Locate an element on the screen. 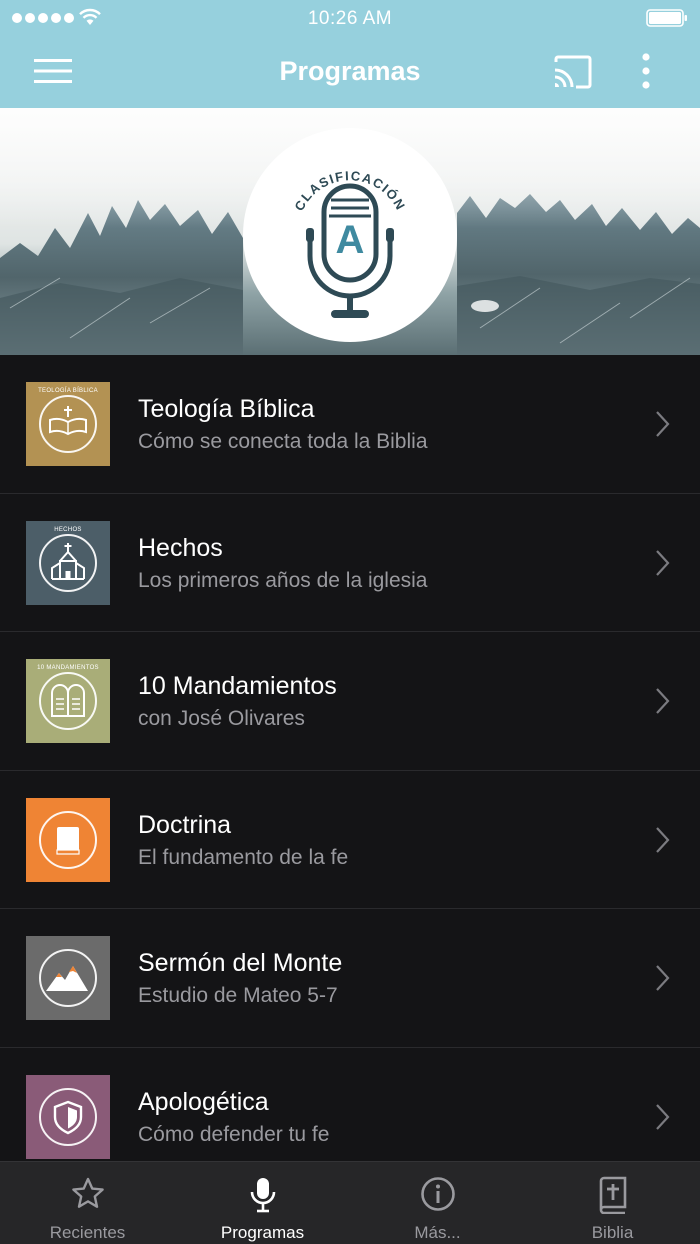  tab-recientes: Recientes is located at coordinates (87, 1203).